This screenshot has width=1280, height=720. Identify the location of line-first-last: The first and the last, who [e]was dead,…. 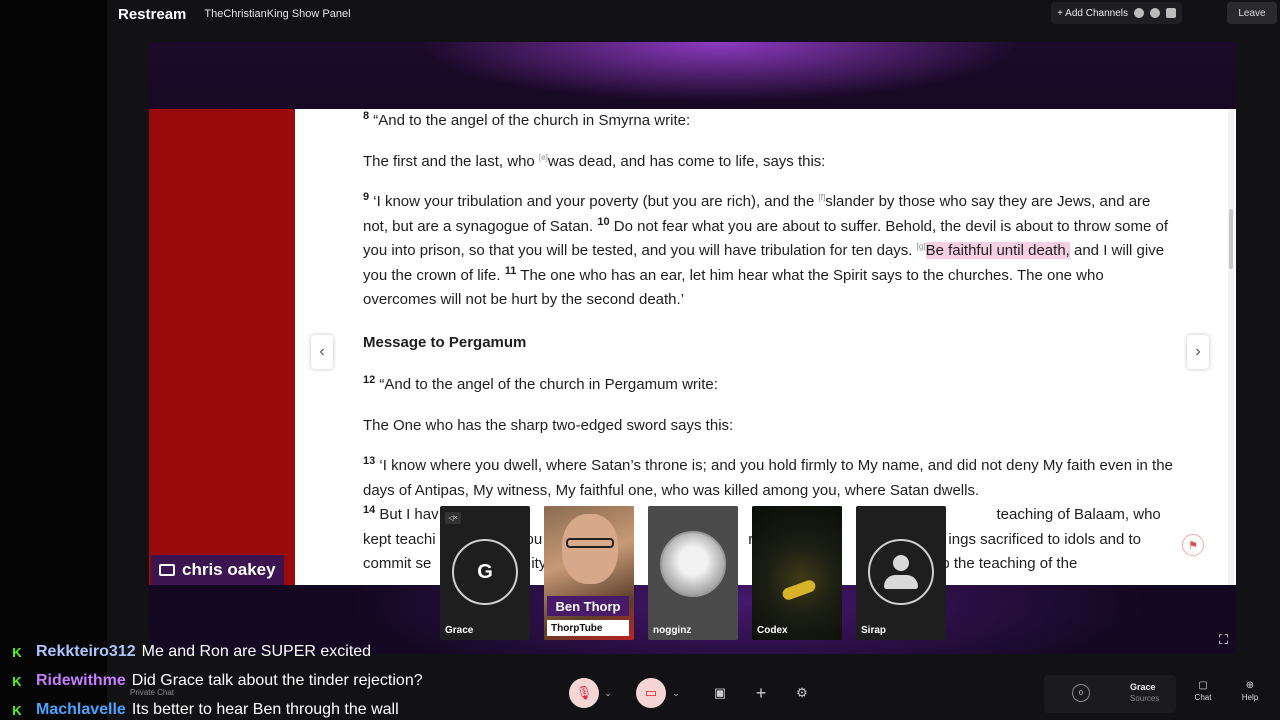
(768, 162).